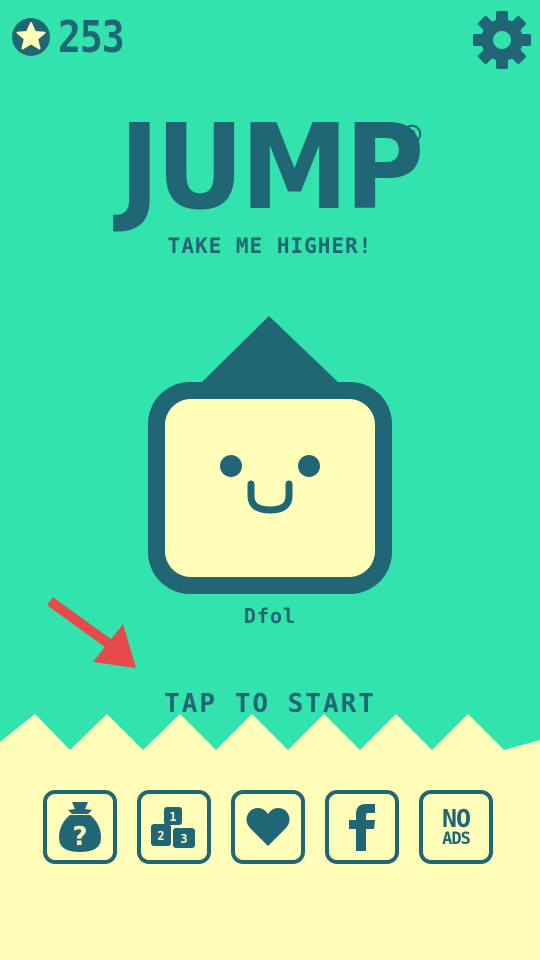  I want to click on game-subtitle: TAKE ME HIGHER!, so click(270, 246).